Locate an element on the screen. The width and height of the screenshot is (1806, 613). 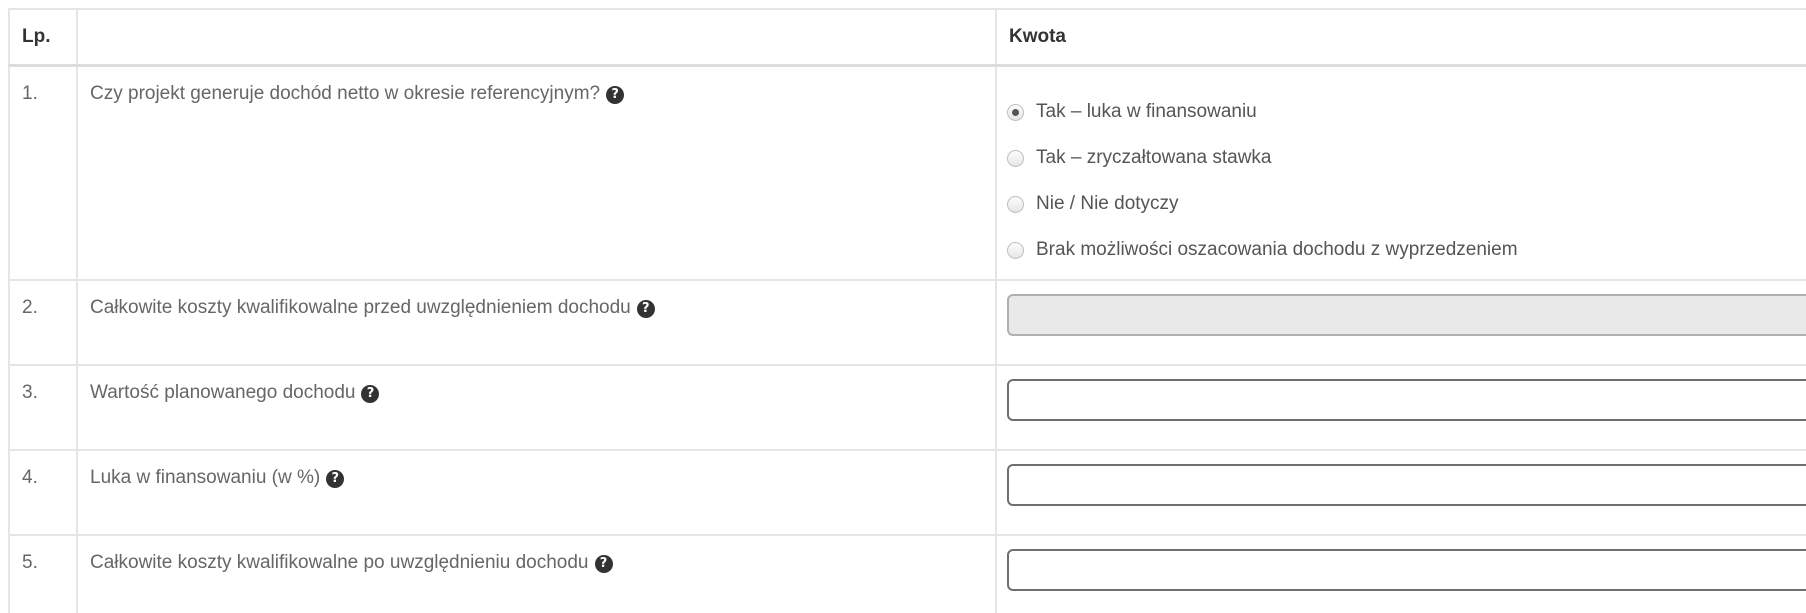
row-label: Wartość planowanego dochodu is located at coordinates (223, 392).